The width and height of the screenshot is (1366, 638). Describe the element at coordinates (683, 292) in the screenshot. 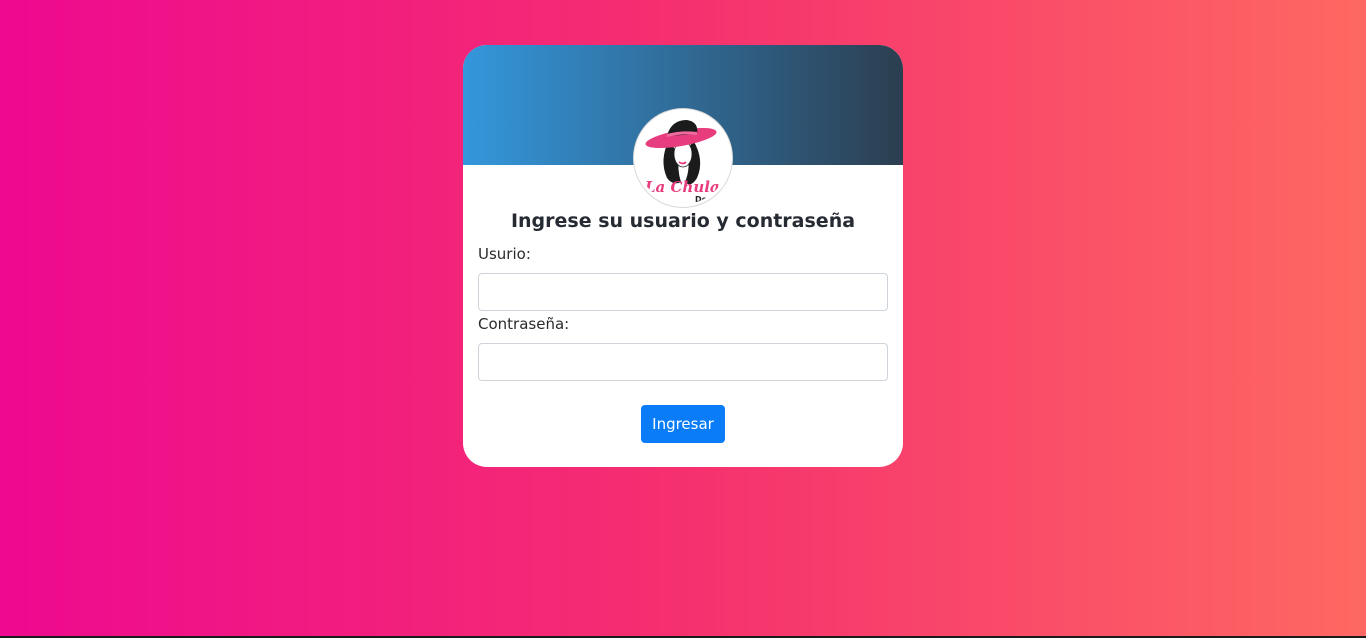

I see `username-input` at that location.